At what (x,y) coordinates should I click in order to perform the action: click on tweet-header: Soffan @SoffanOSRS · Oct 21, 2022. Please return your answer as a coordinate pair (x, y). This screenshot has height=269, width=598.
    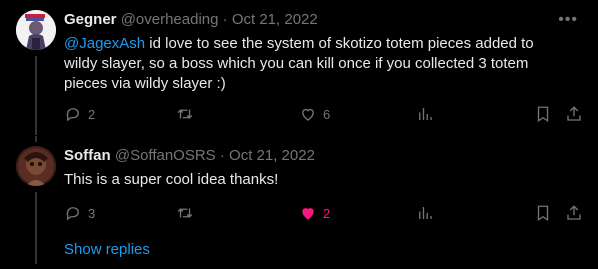
    Looking at the image, I should click on (189, 155).